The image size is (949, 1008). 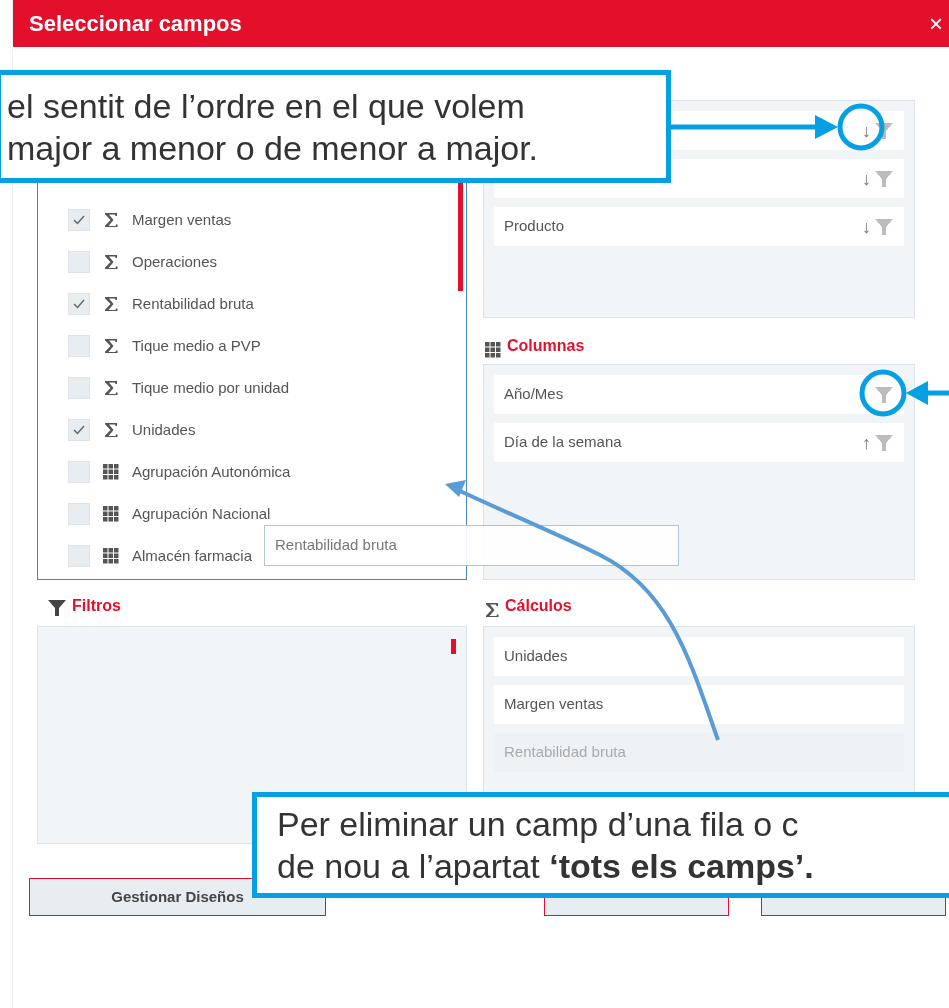 I want to click on field-label: Almacén farmacia, so click(x=192, y=555).